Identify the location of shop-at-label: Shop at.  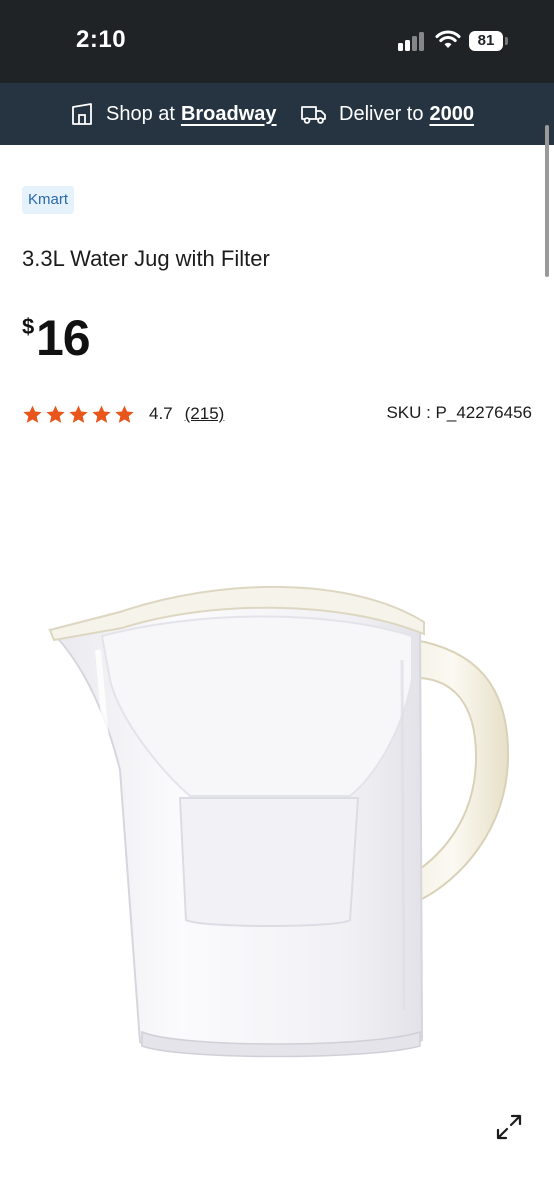
(140, 113).